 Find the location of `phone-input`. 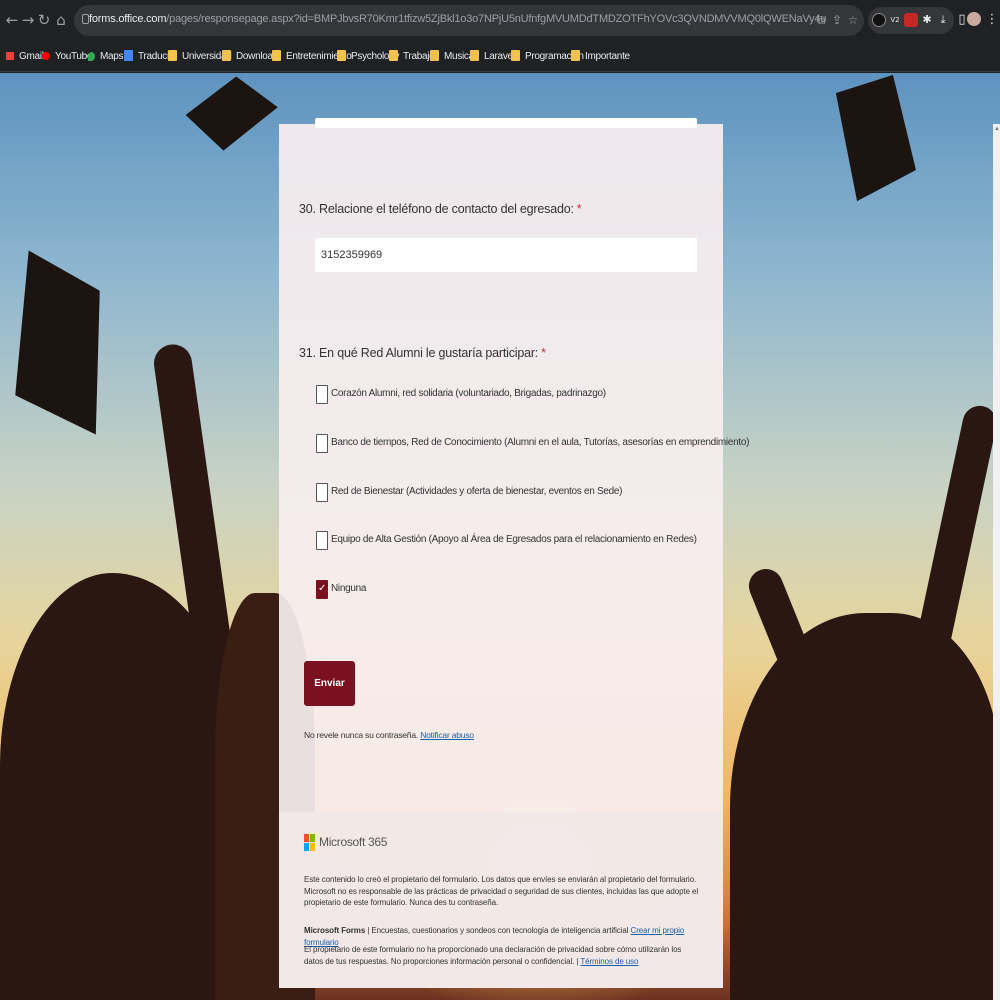

phone-input is located at coordinates (506, 255).